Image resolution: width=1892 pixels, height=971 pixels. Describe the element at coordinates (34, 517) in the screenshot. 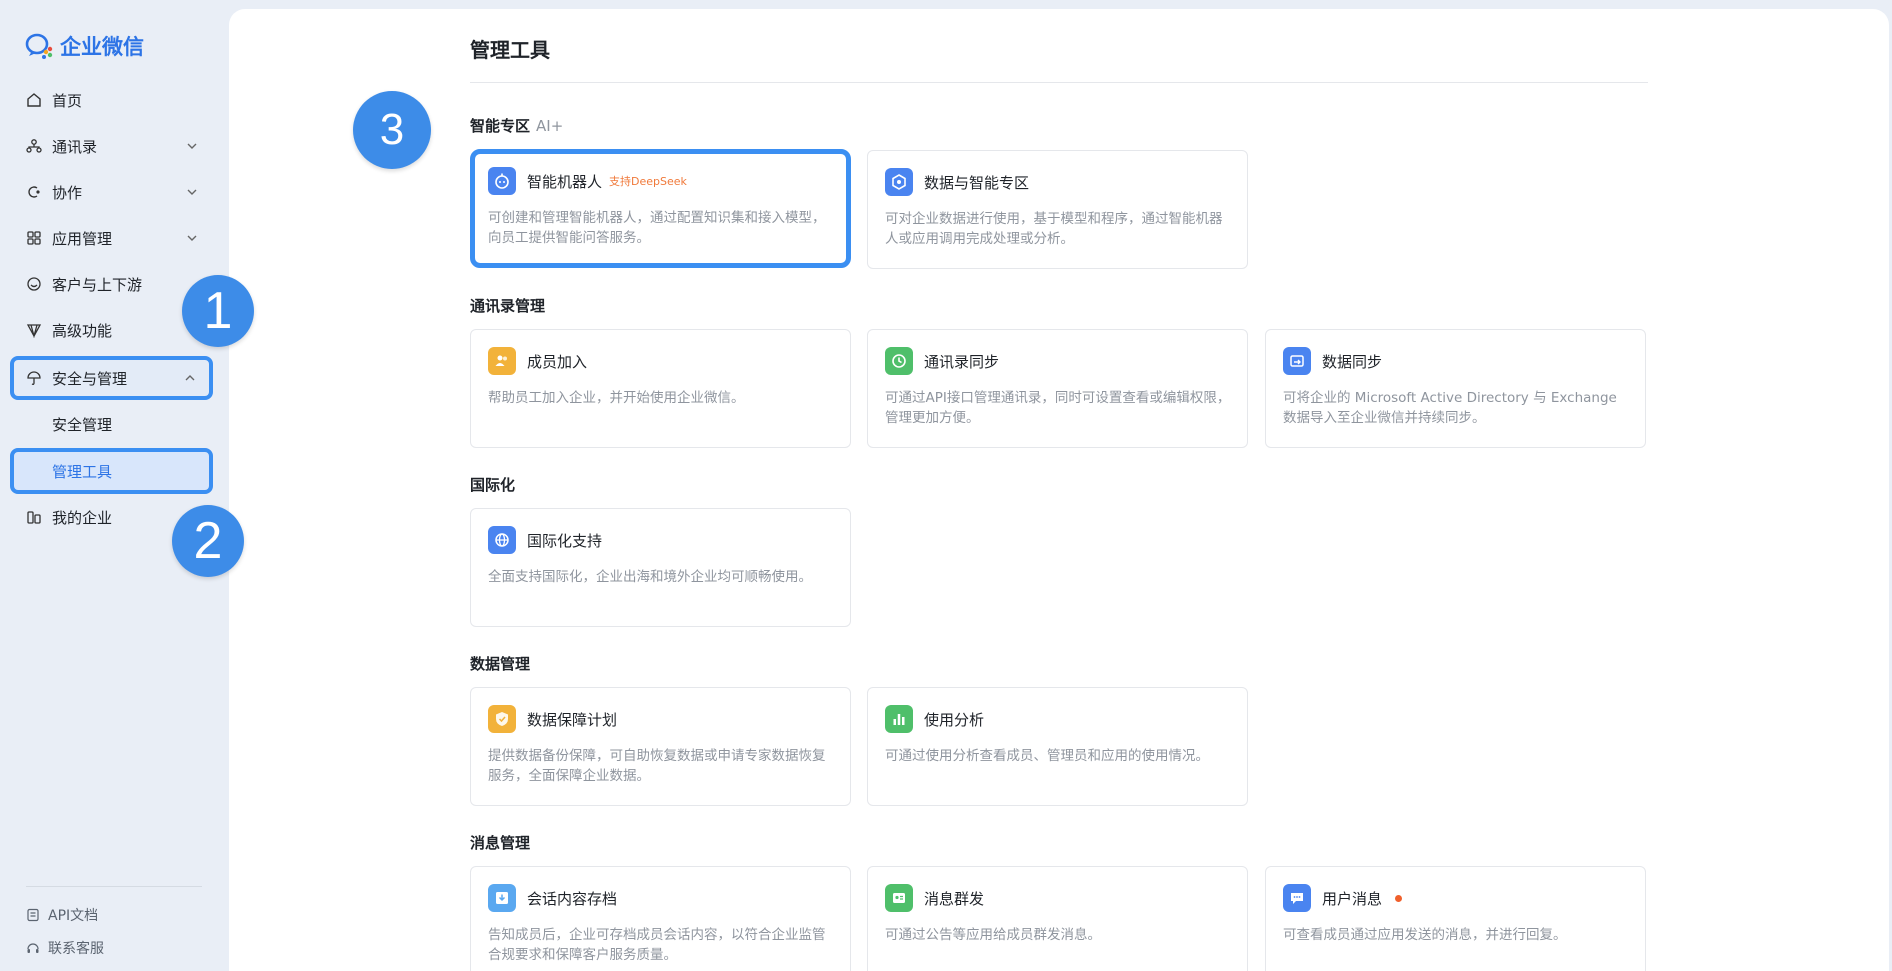

I see `building-icon` at that location.